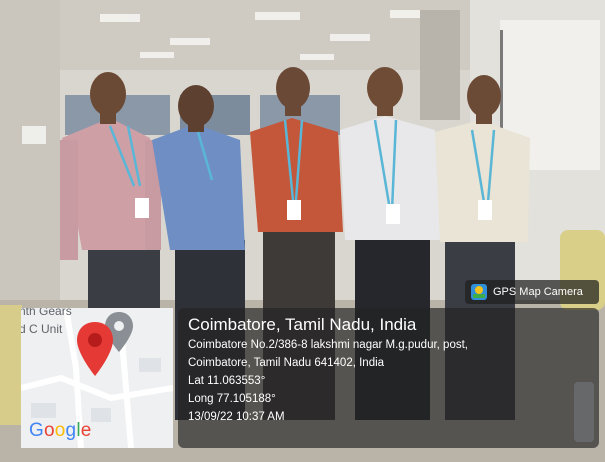  I want to click on google-logo: Google, so click(60, 431).